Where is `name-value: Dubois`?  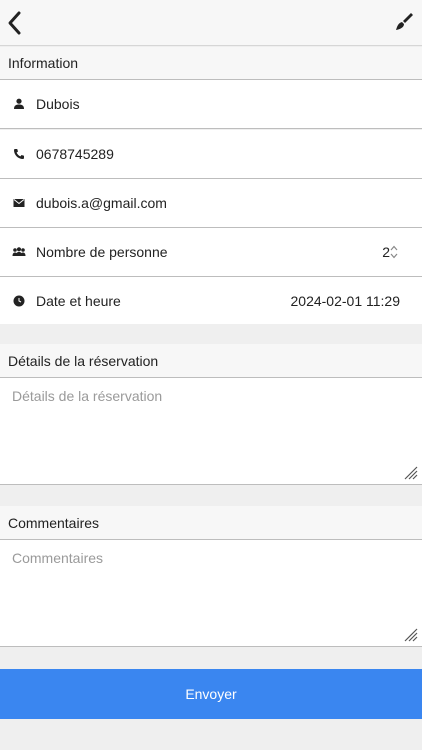
name-value: Dubois is located at coordinates (58, 104).